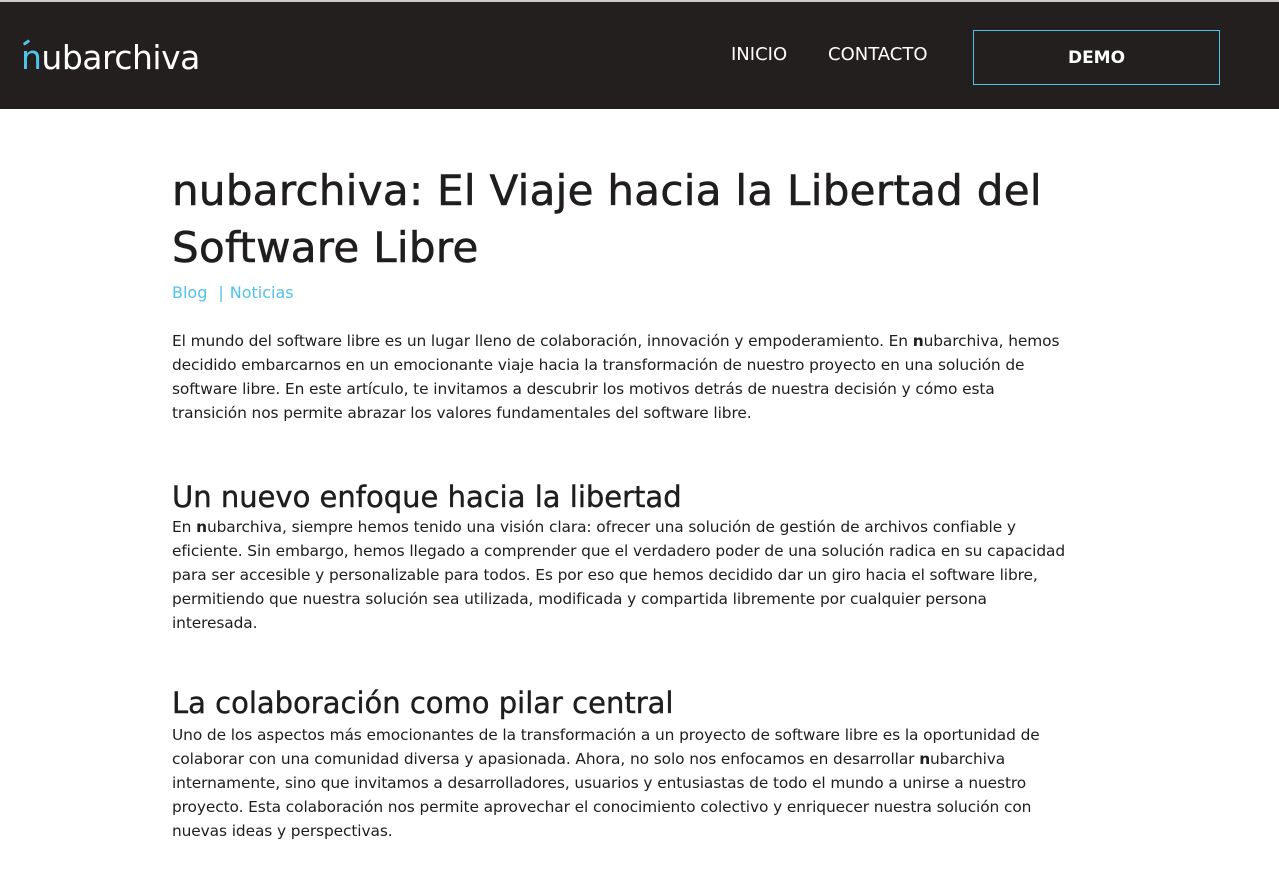 The image size is (1279, 876). Describe the element at coordinates (622, 293) in the screenshot. I see `category-links: Blog | Noticias` at that location.